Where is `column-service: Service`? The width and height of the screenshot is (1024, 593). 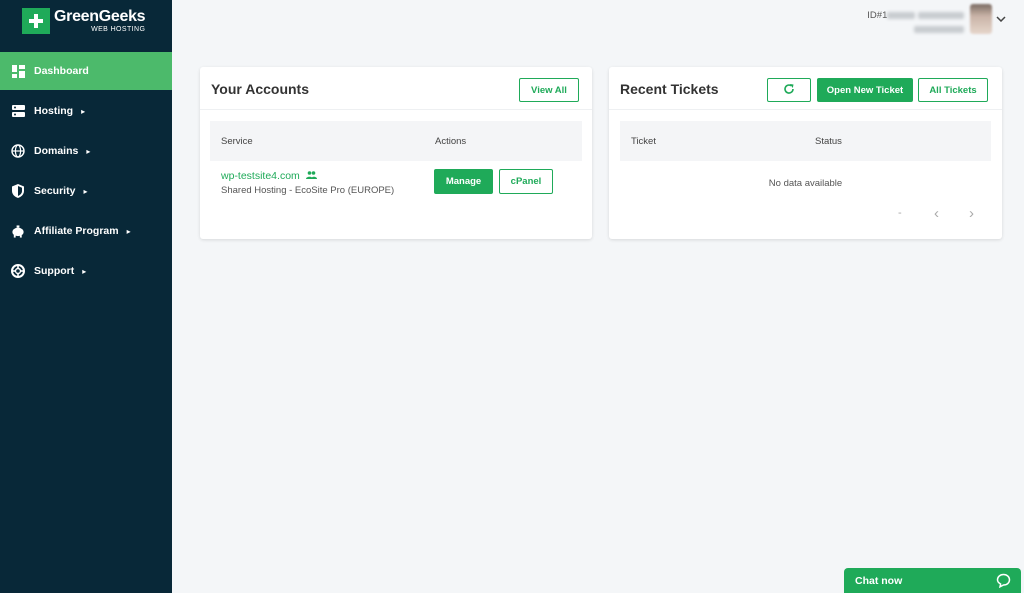 column-service: Service is located at coordinates (237, 141).